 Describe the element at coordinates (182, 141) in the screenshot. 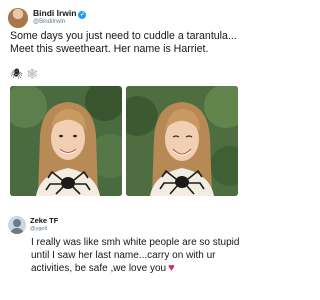

I see `photo-right` at that location.